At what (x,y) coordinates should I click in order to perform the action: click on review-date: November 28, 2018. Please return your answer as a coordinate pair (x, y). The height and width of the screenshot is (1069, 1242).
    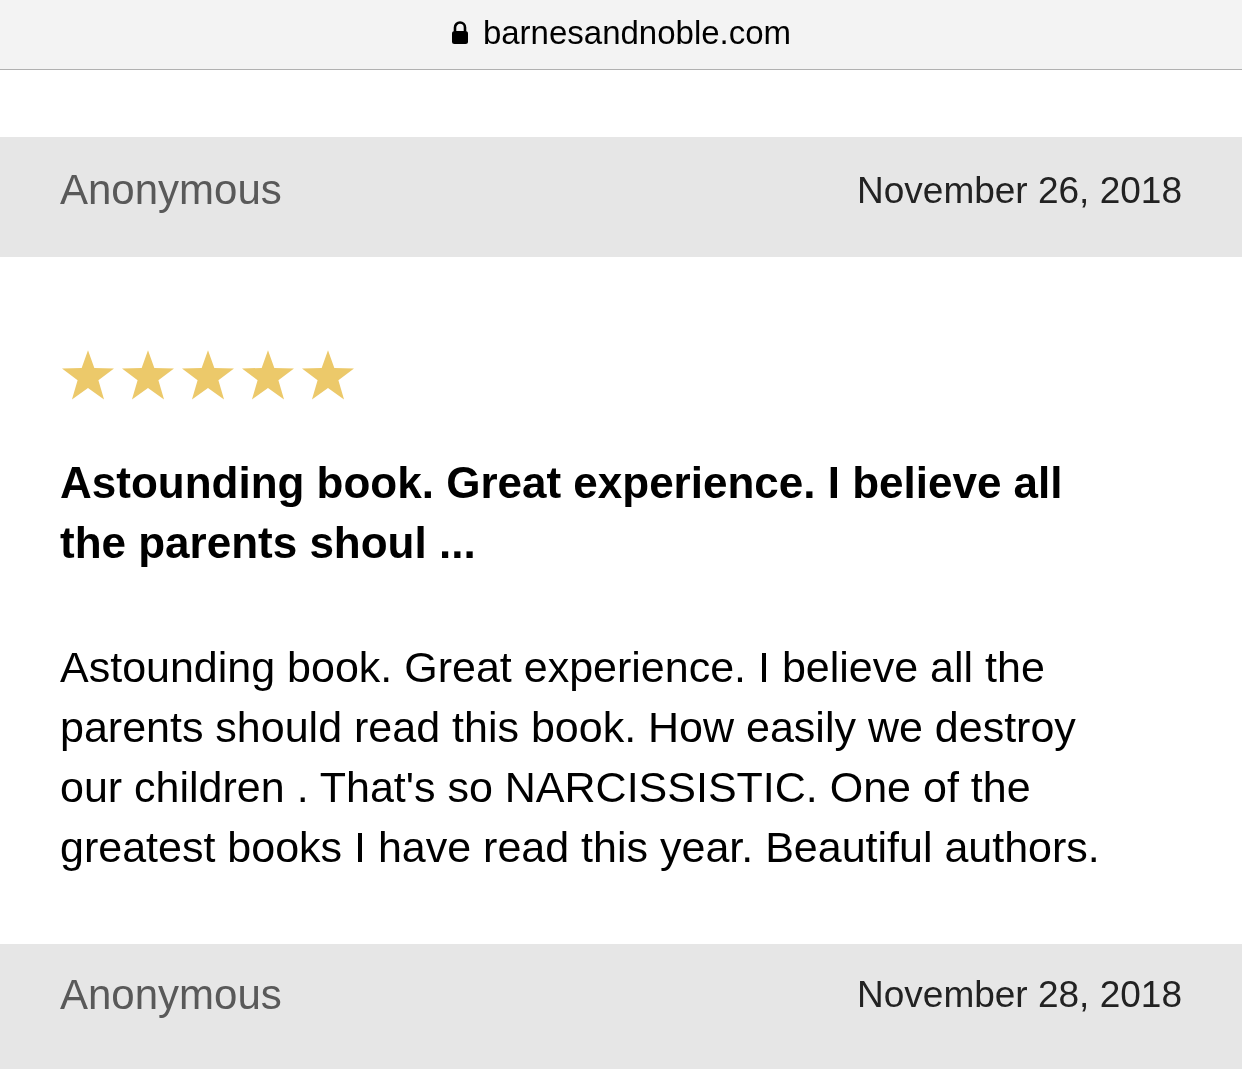
    Looking at the image, I should click on (1019, 994).